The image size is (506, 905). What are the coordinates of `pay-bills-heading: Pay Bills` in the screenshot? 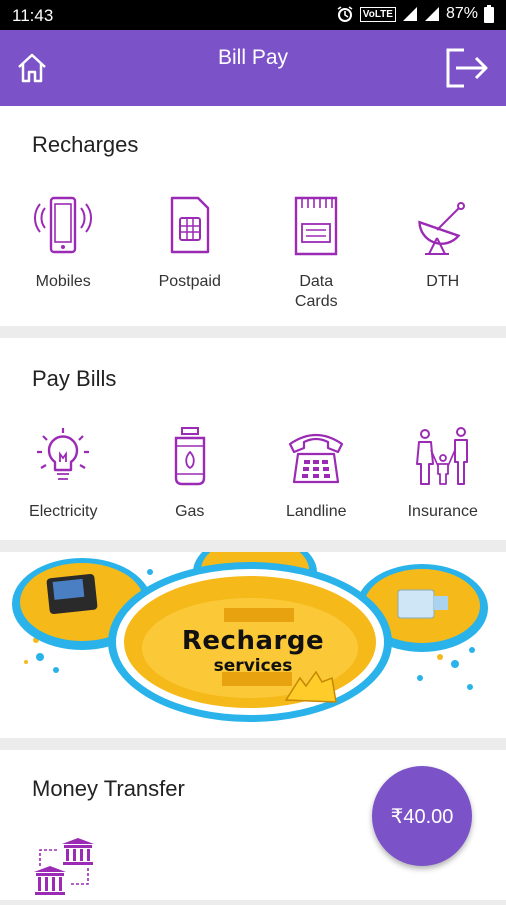 It's located at (74, 379).